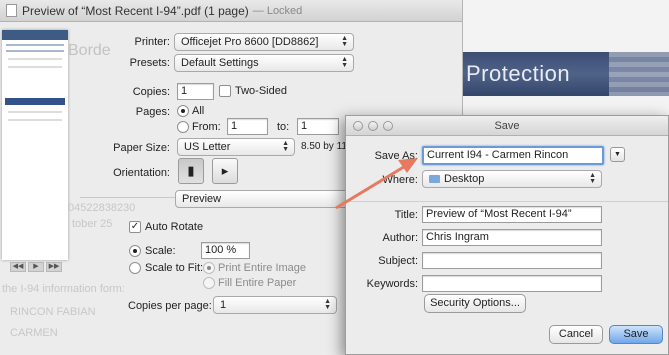  What do you see at coordinates (576, 334) in the screenshot?
I see `cancel-button: Cancel` at bounding box center [576, 334].